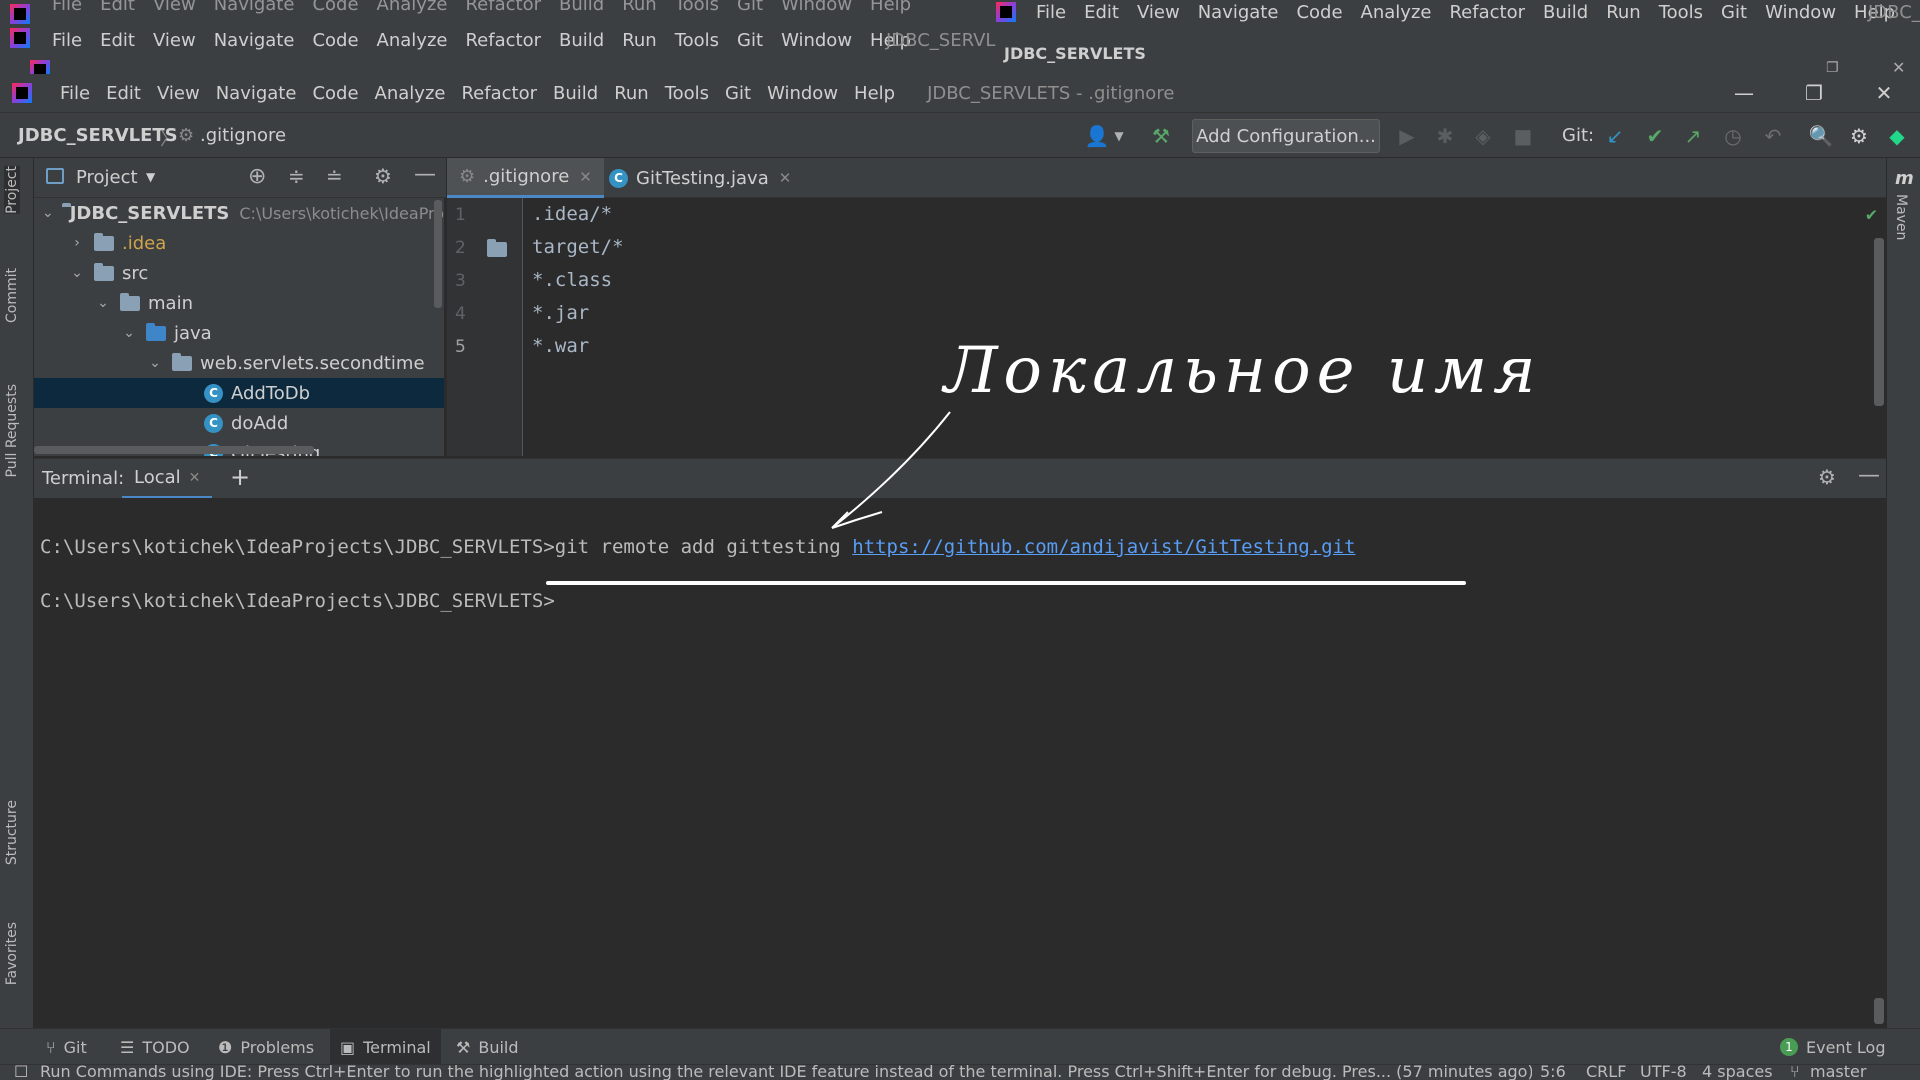 Image resolution: width=1920 pixels, height=1080 pixels. What do you see at coordinates (397, 1047) in the screenshot?
I see `tab-label: Terminal` at bounding box center [397, 1047].